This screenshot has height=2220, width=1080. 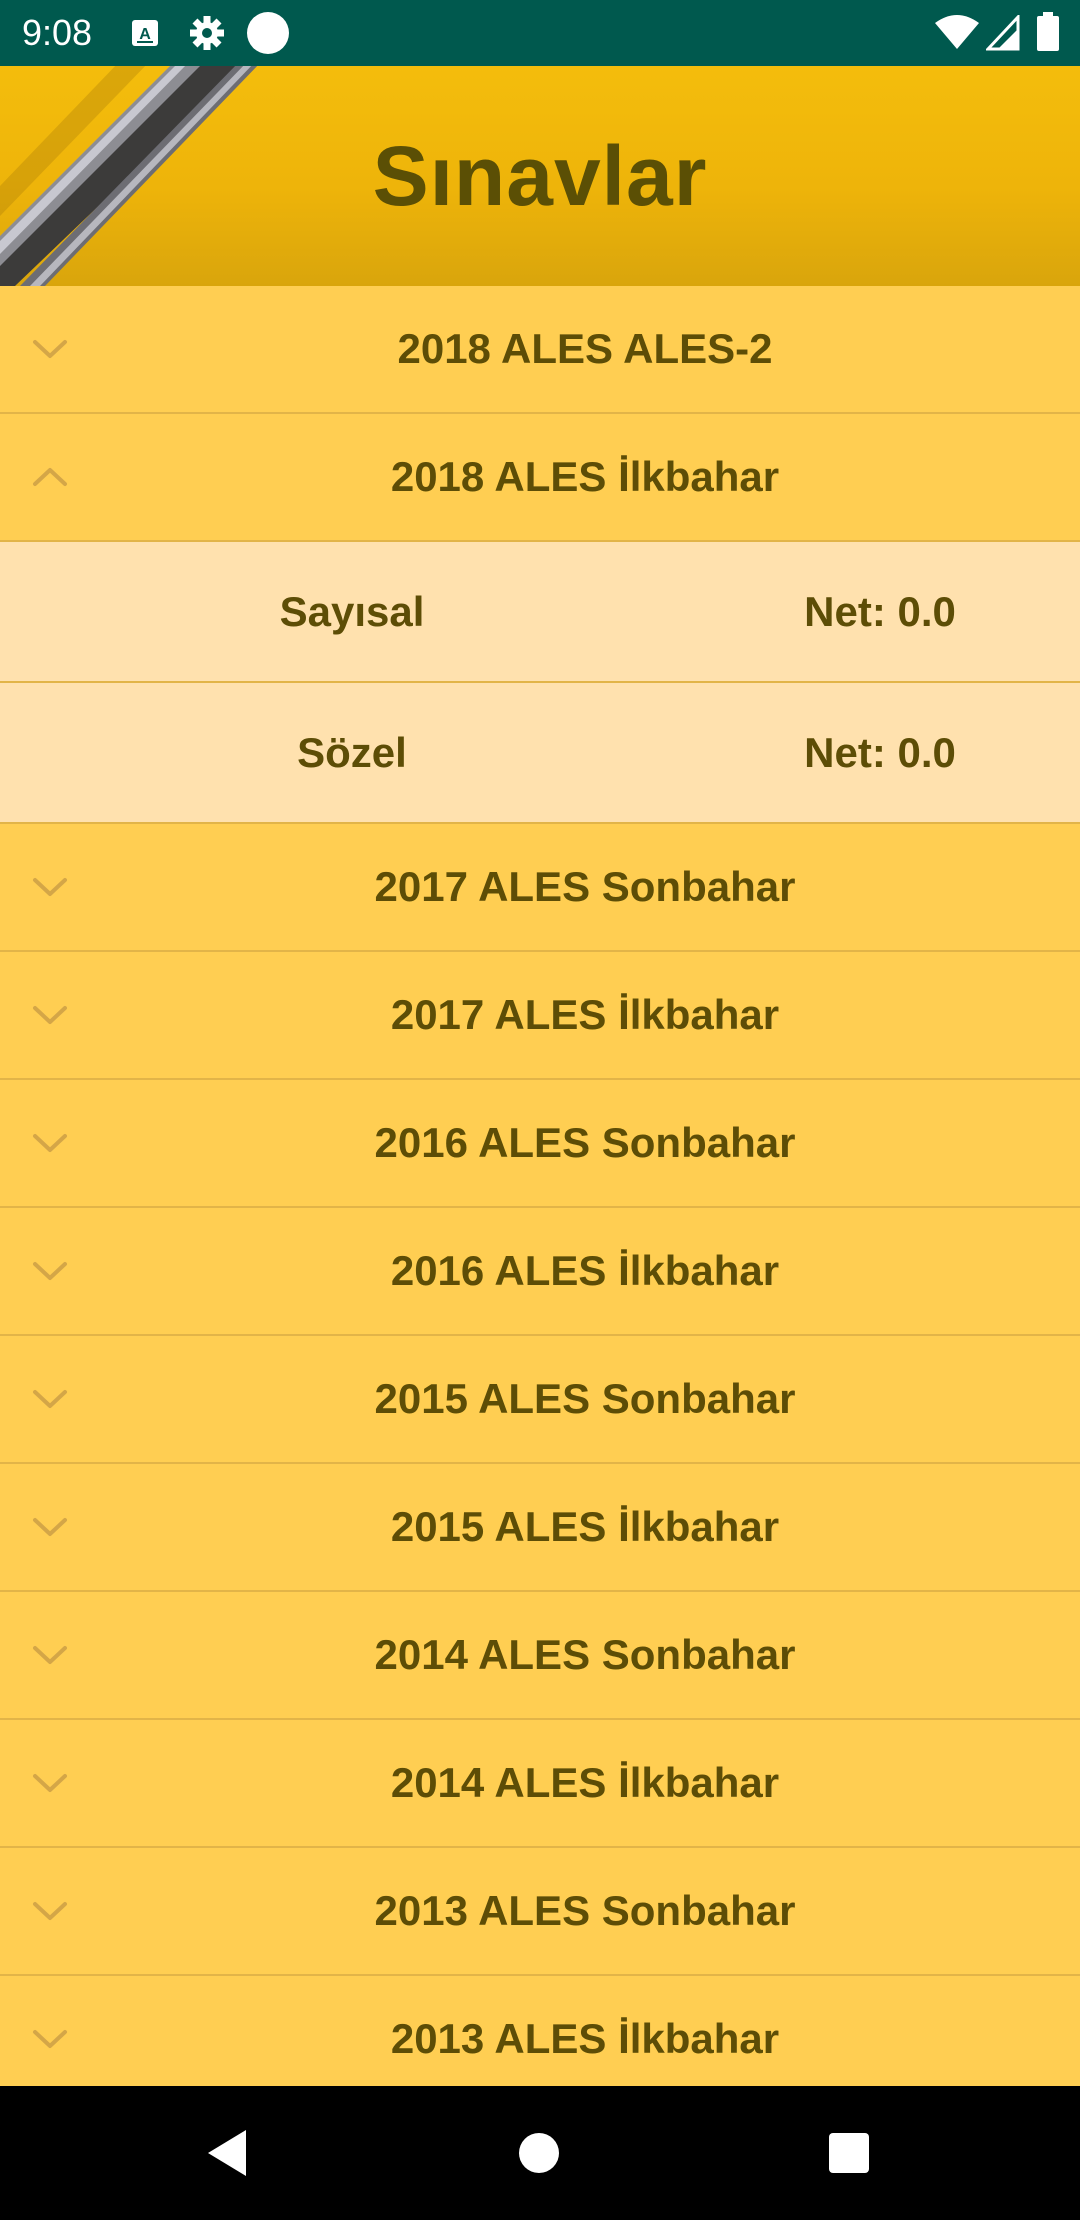 What do you see at coordinates (268, 35) in the screenshot?
I see `circle-notification-icon` at bounding box center [268, 35].